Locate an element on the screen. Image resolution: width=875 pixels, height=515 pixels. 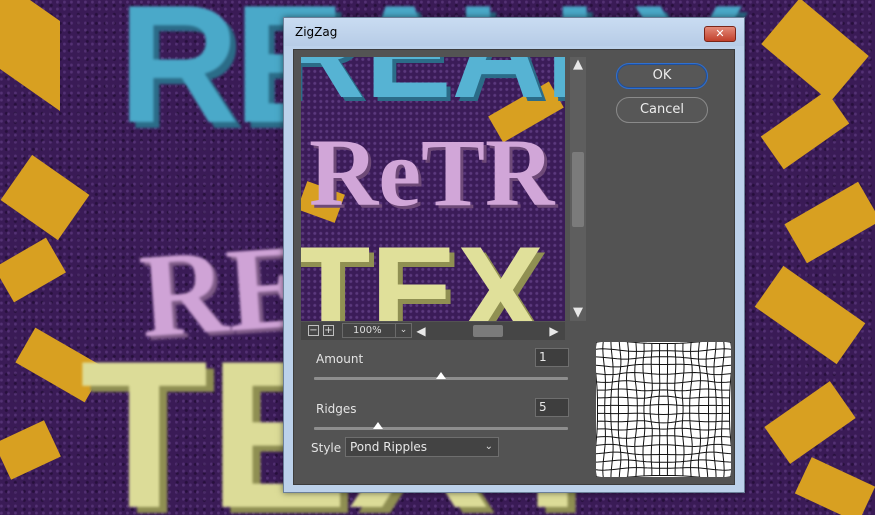
title-bar: ZigZag ✕ is located at coordinates (514, 32).